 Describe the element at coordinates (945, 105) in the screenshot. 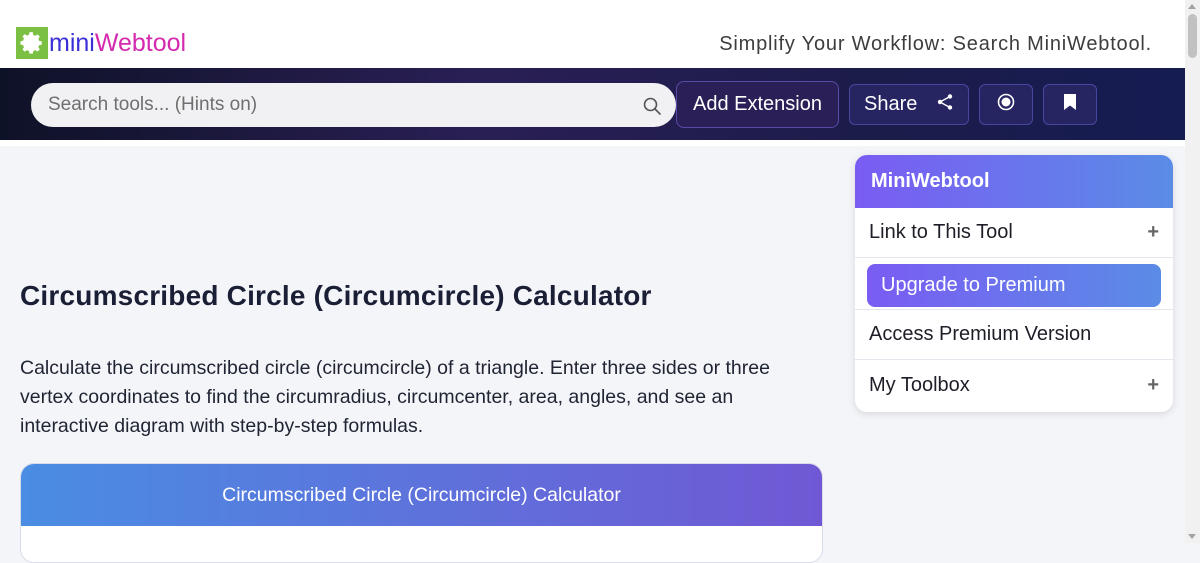

I see `share-icon` at that location.